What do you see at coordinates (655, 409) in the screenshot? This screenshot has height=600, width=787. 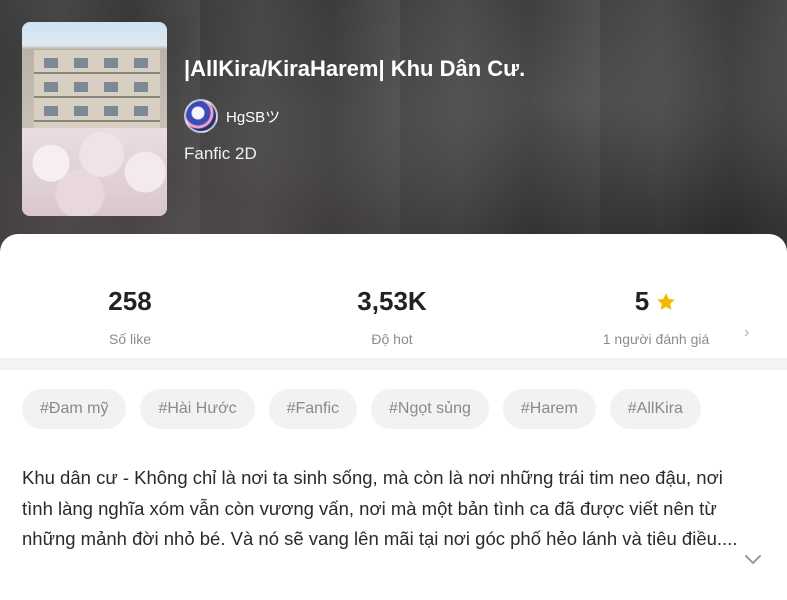 I see `tag-chip: #AllKira` at bounding box center [655, 409].